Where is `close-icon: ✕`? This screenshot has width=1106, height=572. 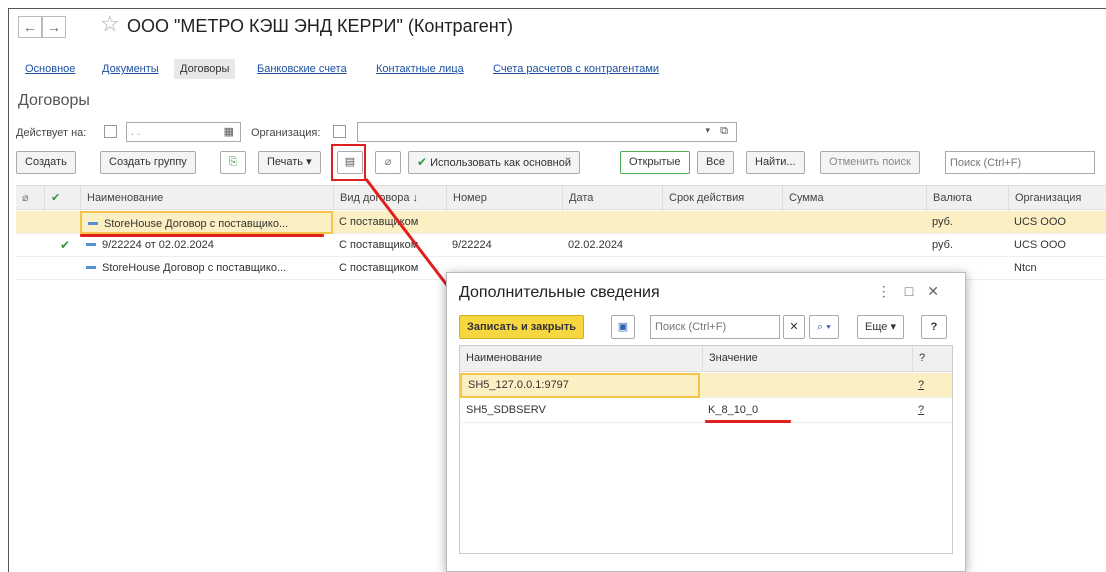
close-icon: ✕ is located at coordinates (940, 291).